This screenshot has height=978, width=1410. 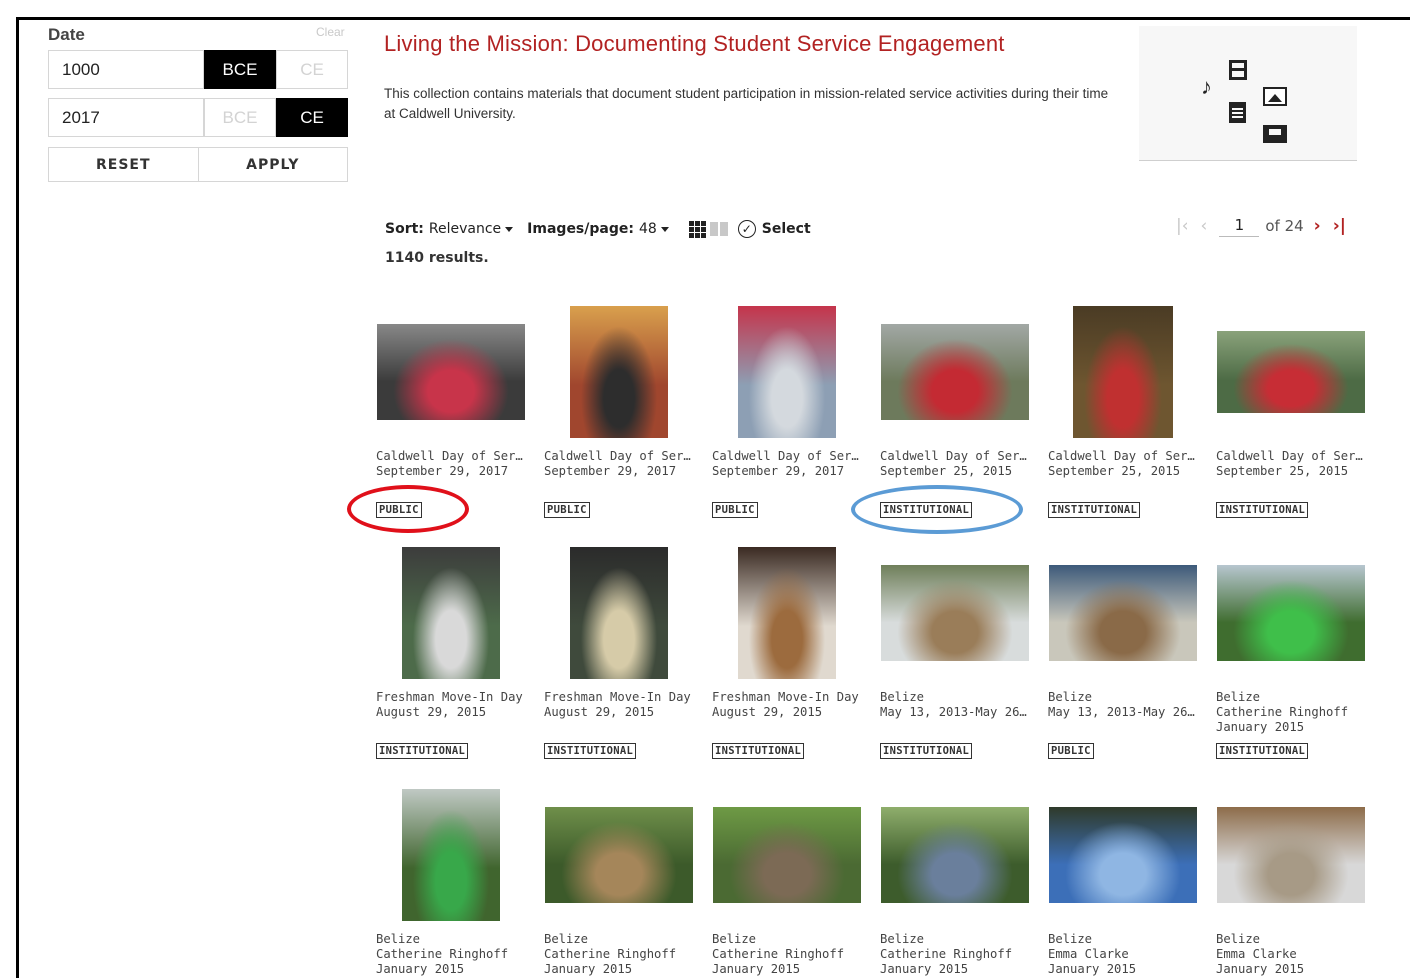 What do you see at coordinates (648, 229) in the screenshot?
I see `images-per-page-dropdown: 48` at bounding box center [648, 229].